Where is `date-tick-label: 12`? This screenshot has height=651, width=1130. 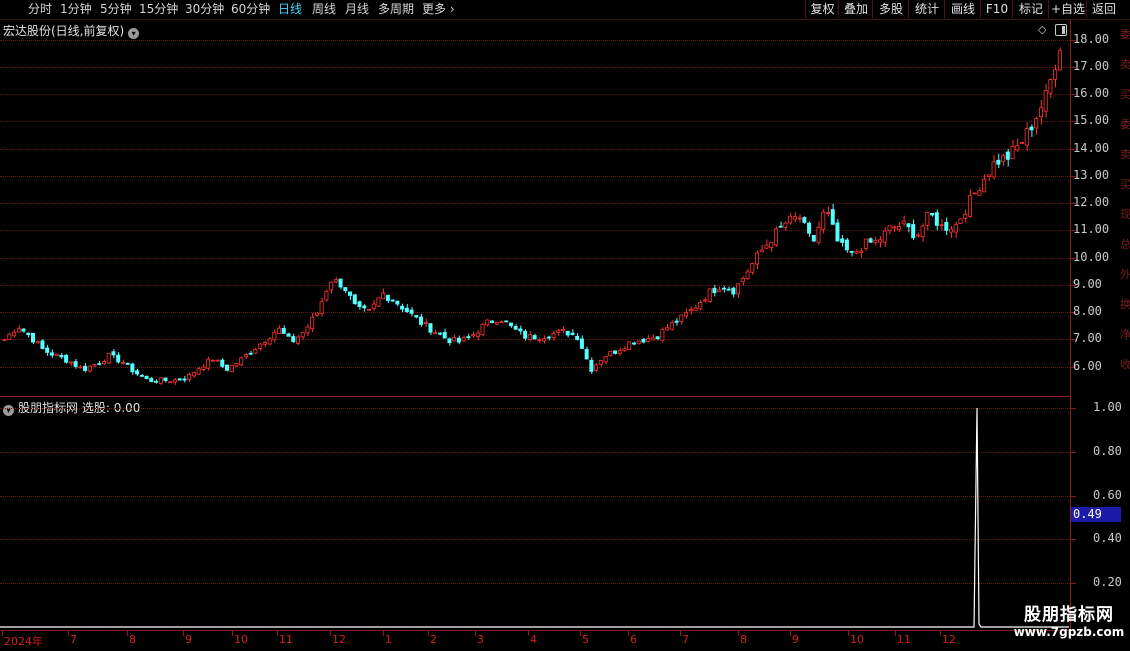 date-tick-label: 12 is located at coordinates (339, 639).